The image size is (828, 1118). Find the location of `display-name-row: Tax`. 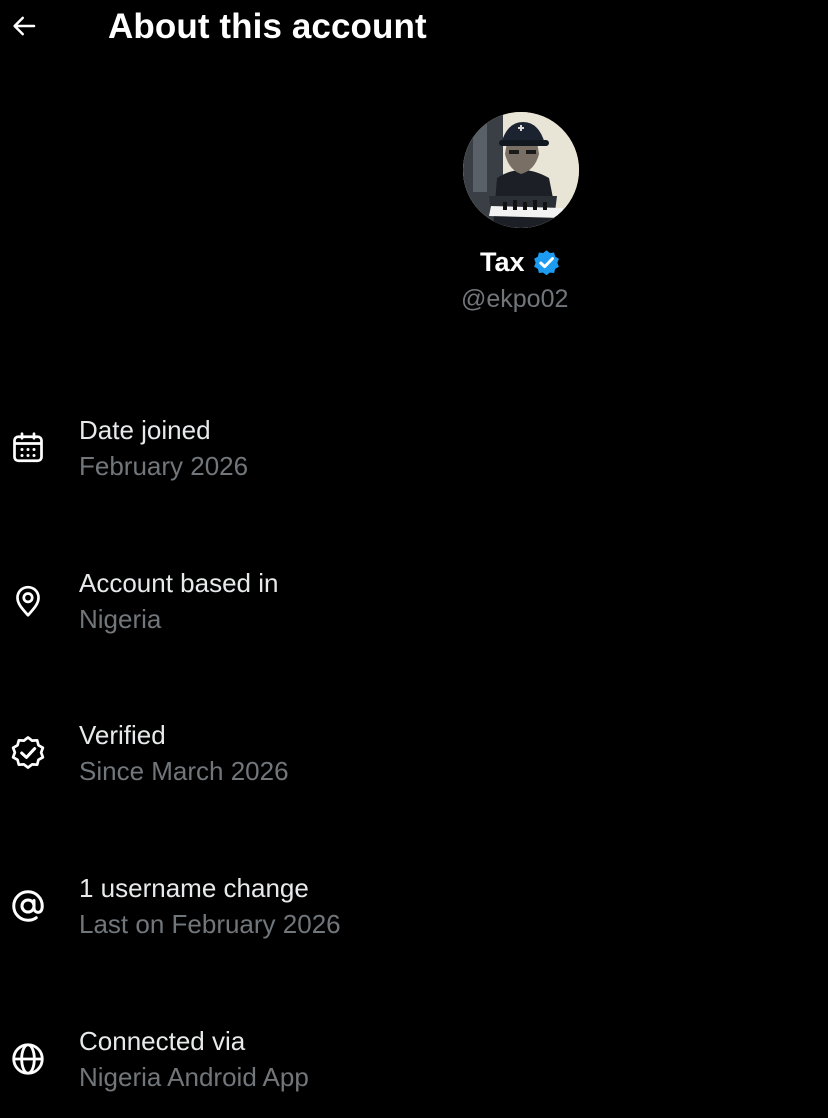

display-name-row: Tax is located at coordinates (521, 262).